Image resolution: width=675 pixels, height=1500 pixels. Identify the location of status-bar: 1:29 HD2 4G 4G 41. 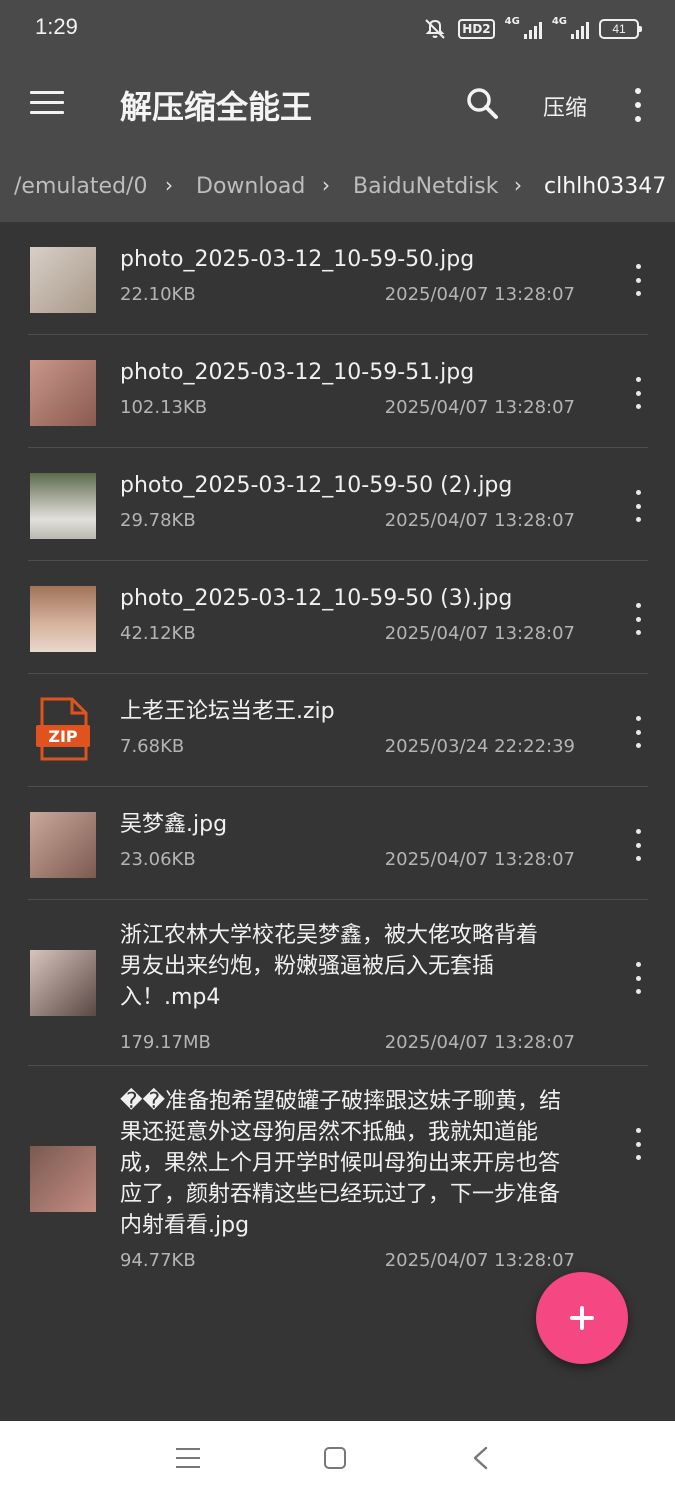
(337, 29).